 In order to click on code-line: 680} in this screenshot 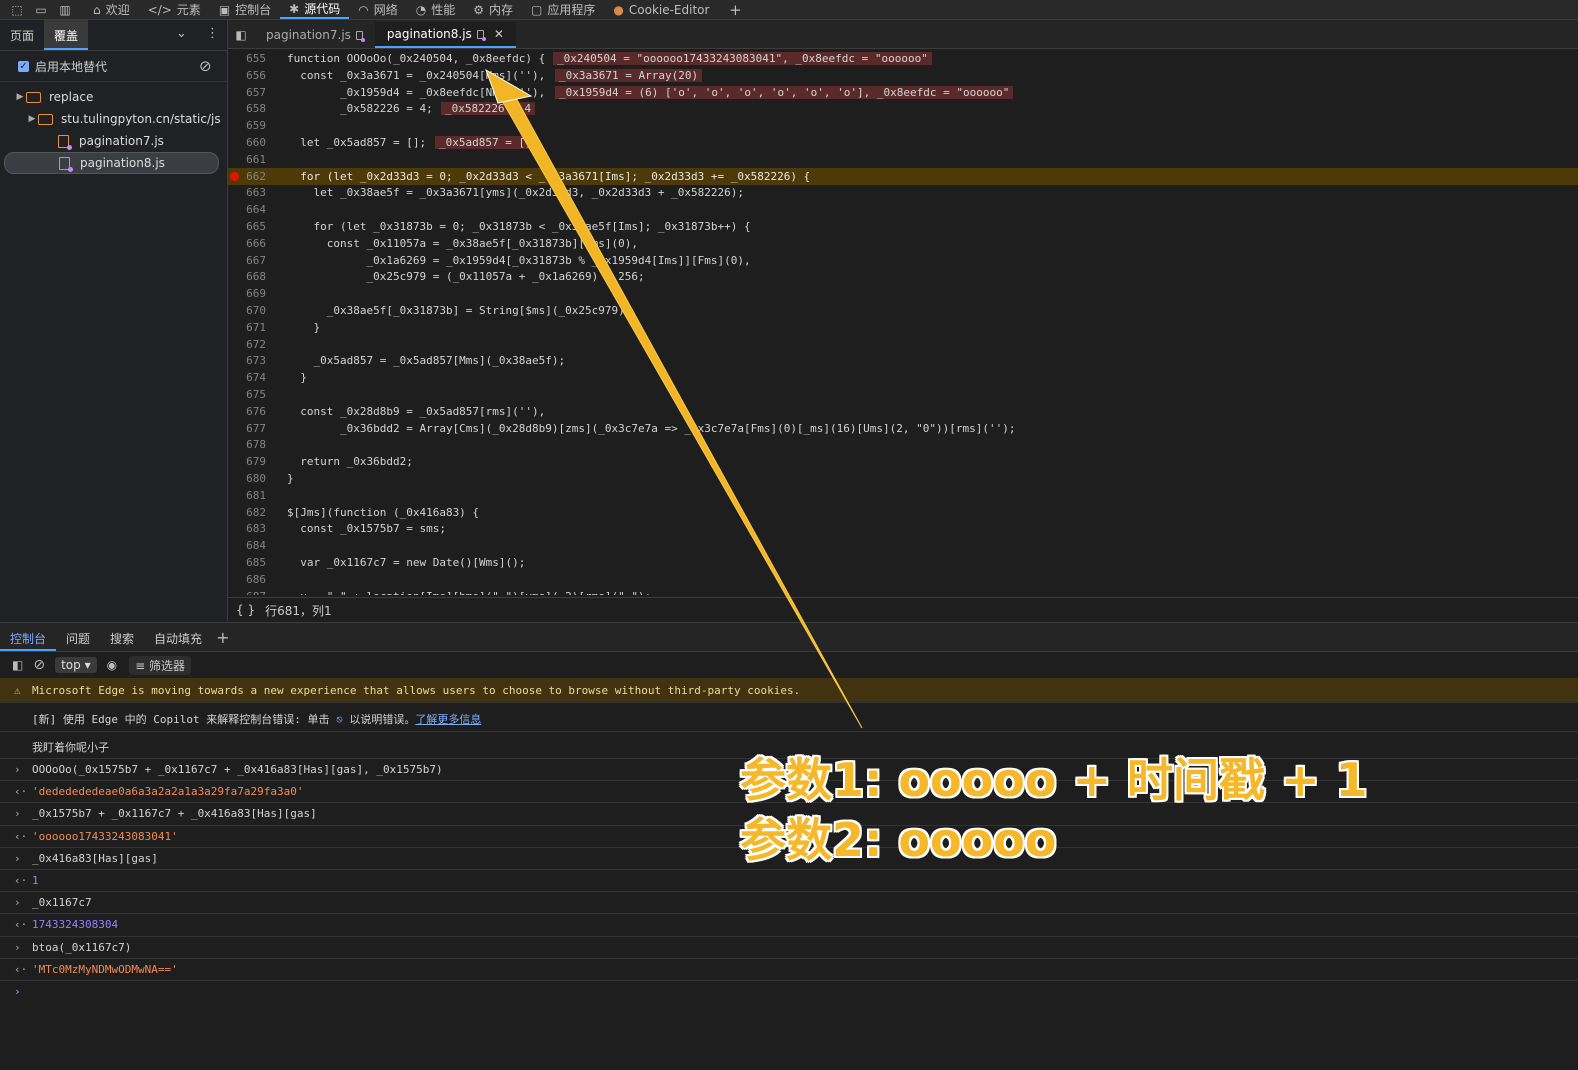, I will do `click(903, 478)`.